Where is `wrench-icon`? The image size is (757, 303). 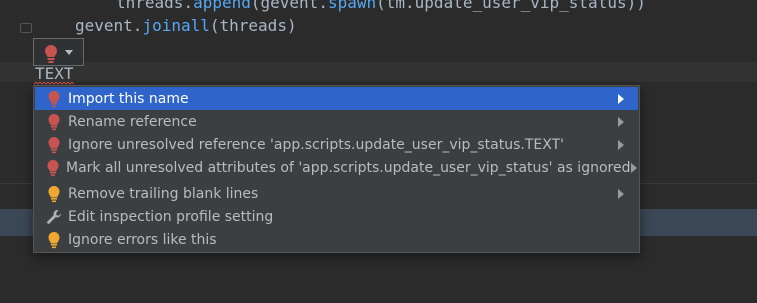
wrench-icon is located at coordinates (54, 217).